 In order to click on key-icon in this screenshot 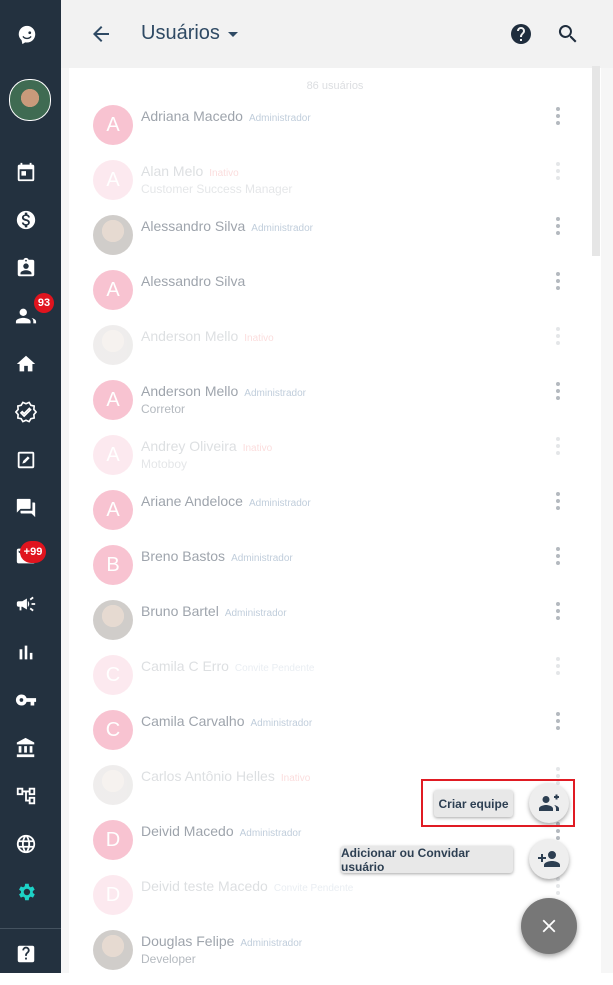, I will do `click(26, 700)`.